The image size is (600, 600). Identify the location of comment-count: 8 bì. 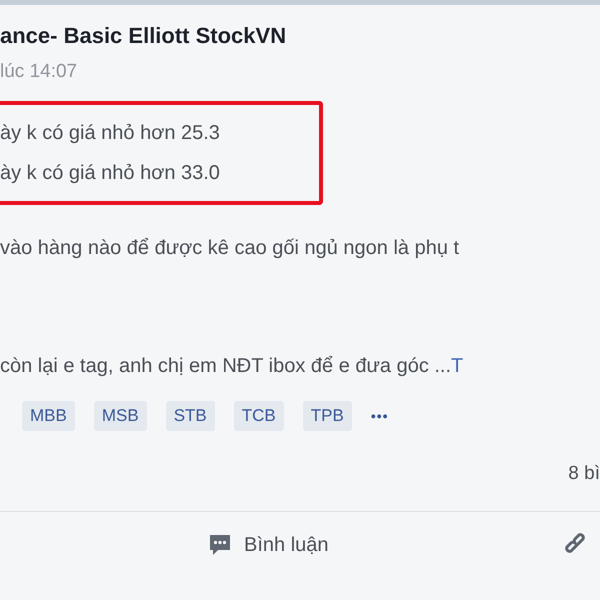
(584, 481).